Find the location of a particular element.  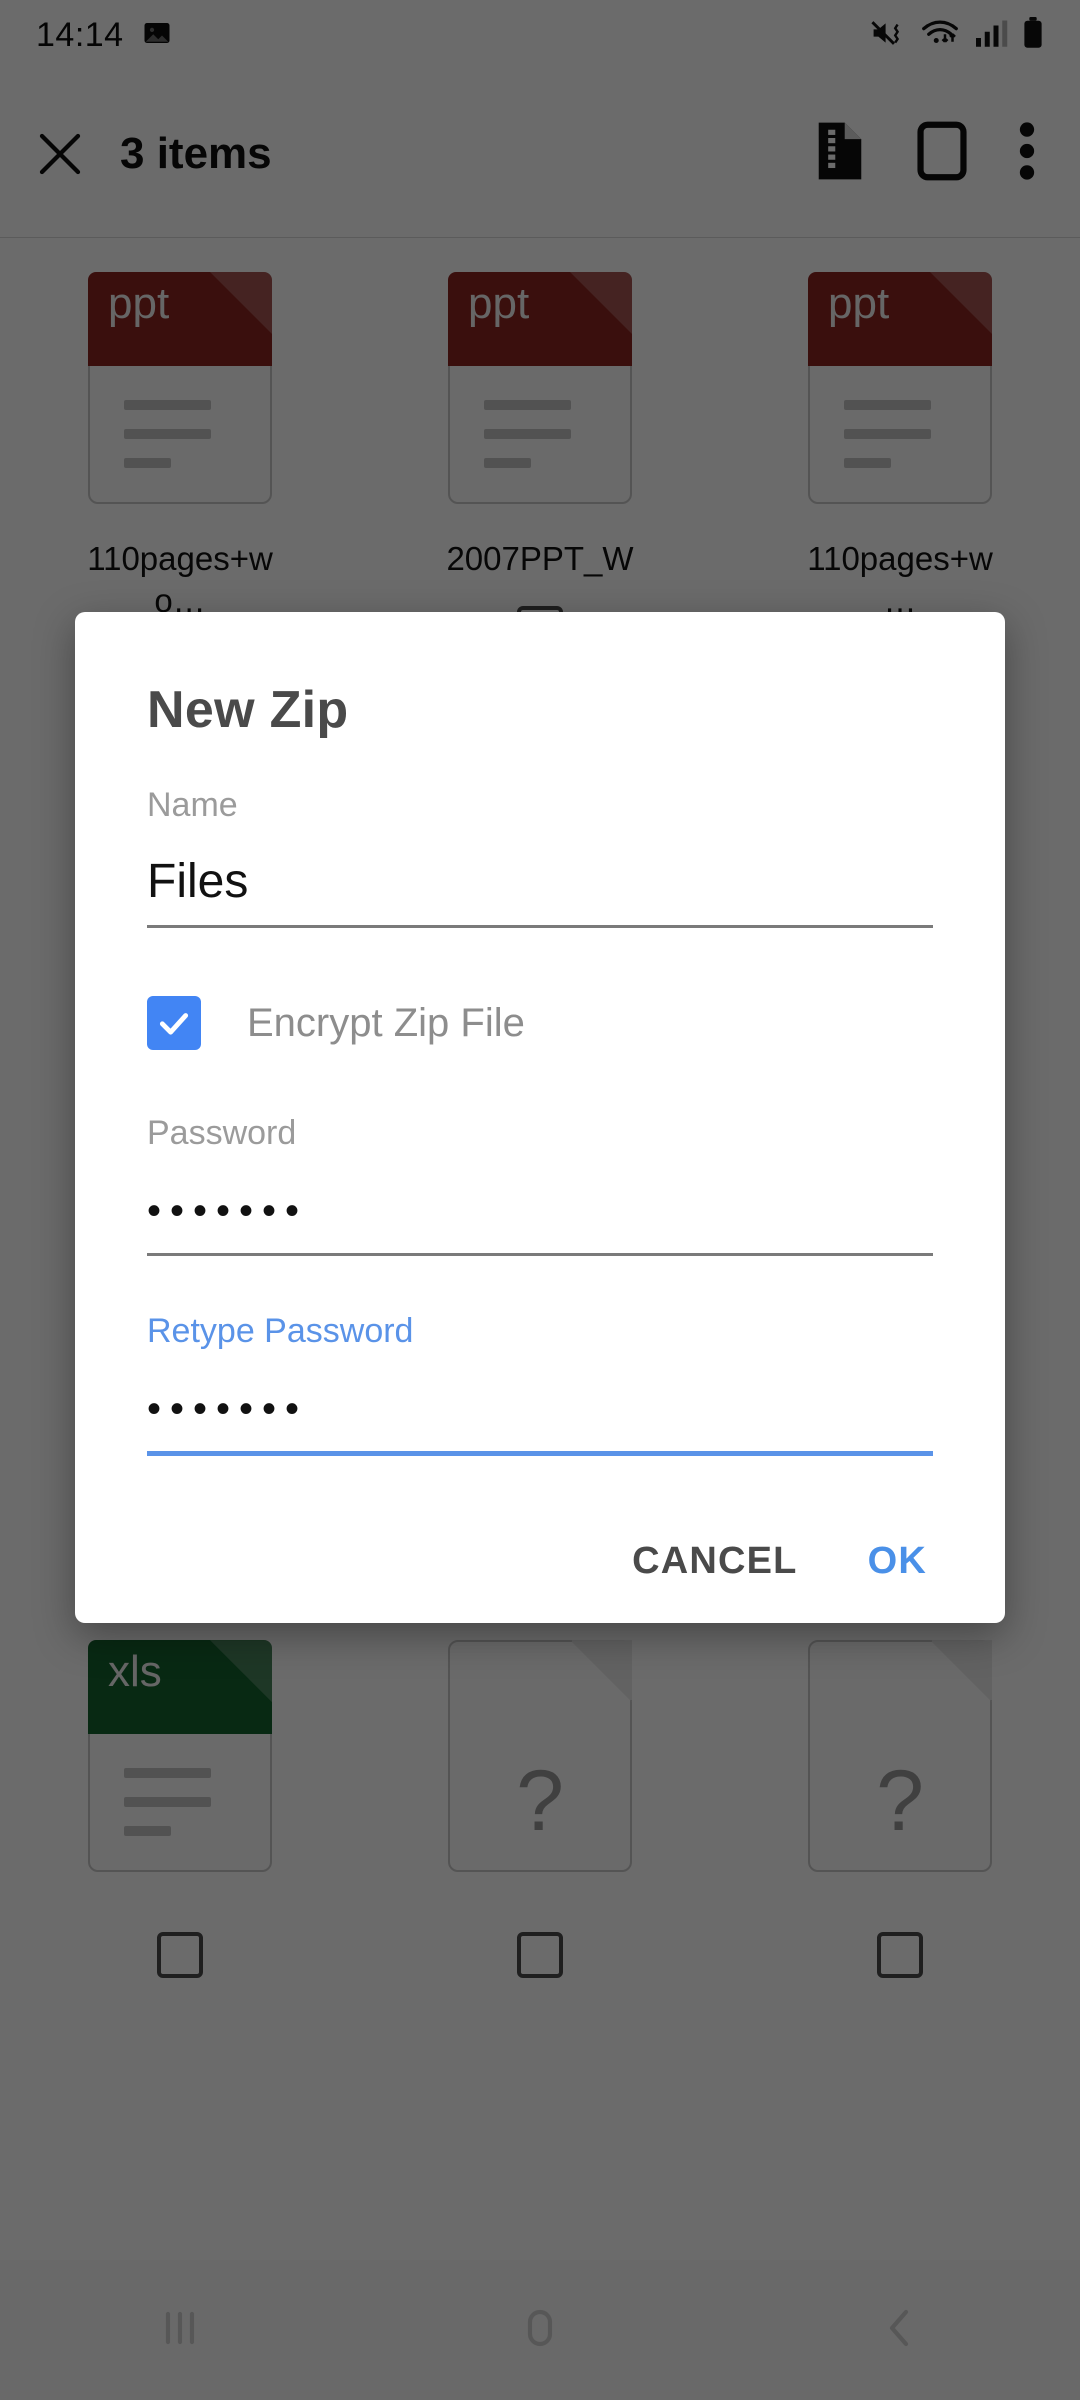

encrypt-checkbox is located at coordinates (174, 1023).